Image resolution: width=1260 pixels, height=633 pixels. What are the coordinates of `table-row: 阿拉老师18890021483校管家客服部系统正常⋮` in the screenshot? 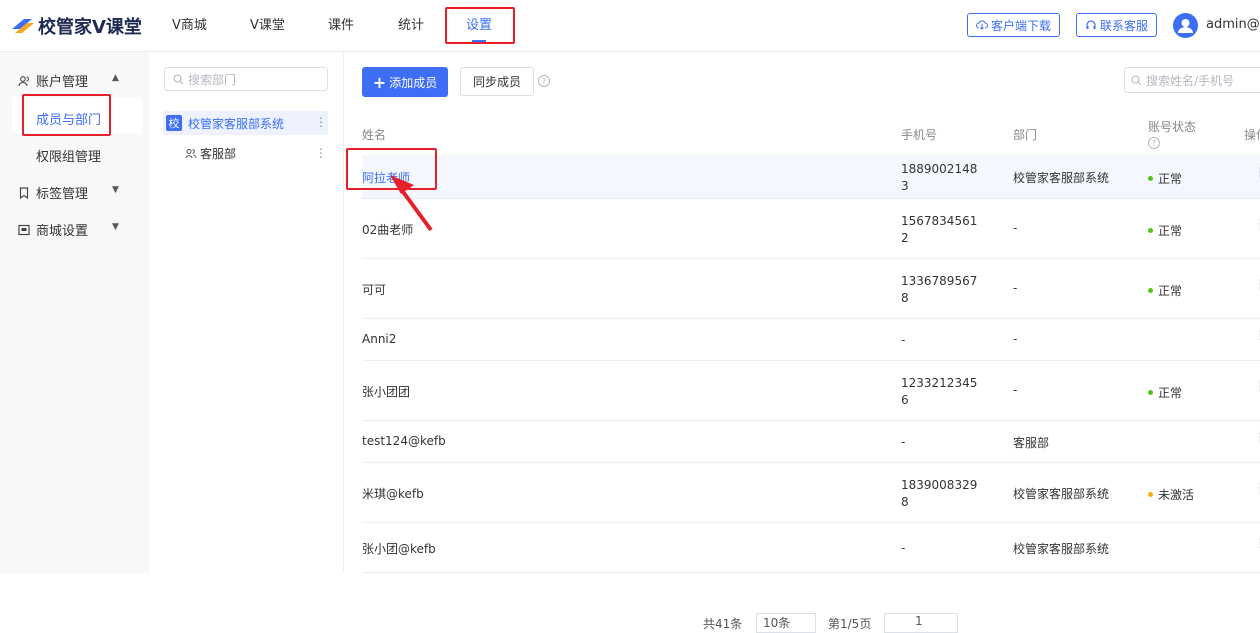 It's located at (811, 177).